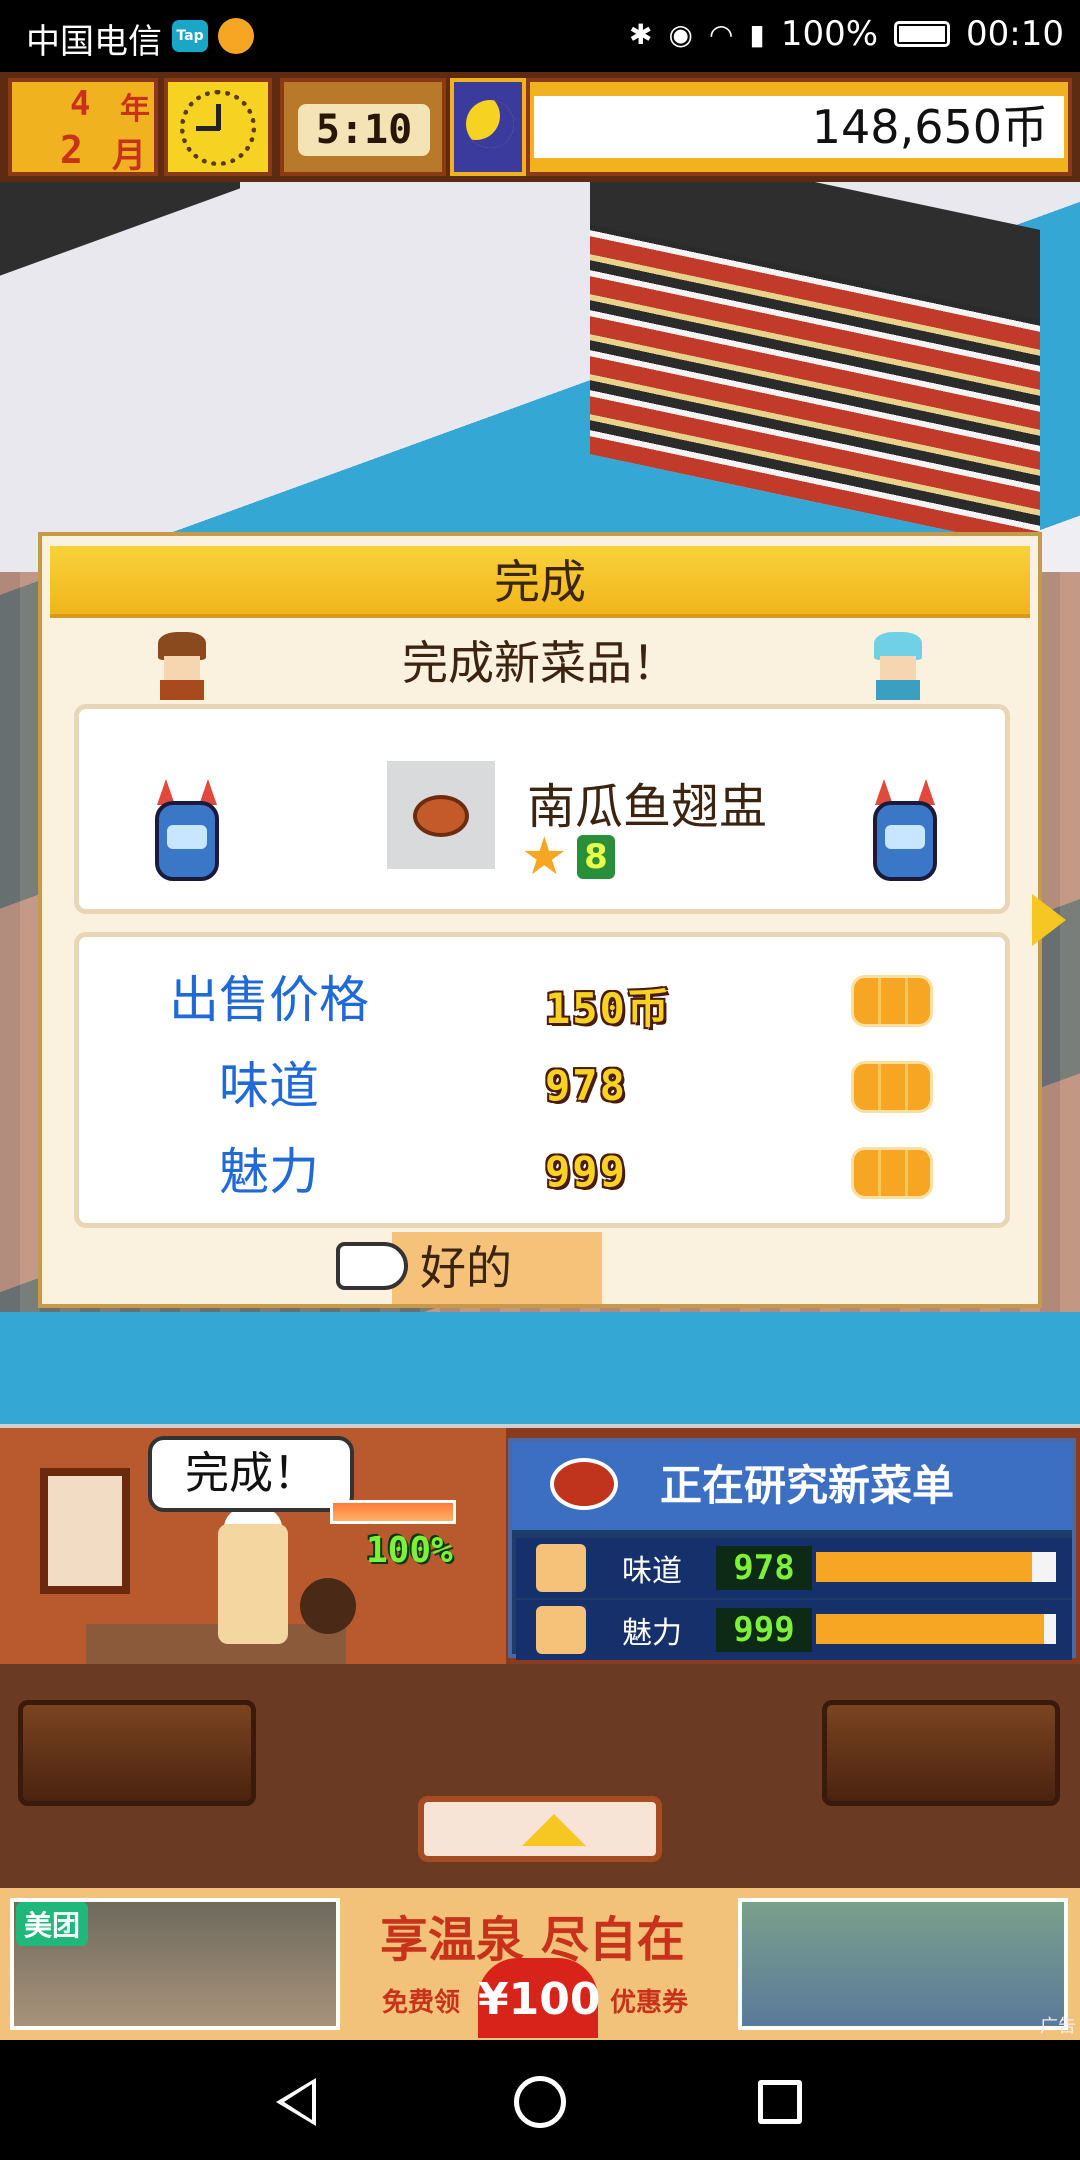 This screenshot has height=2160, width=1080. What do you see at coordinates (253, 1584) in the screenshot?
I see `chef-sprite` at bounding box center [253, 1584].